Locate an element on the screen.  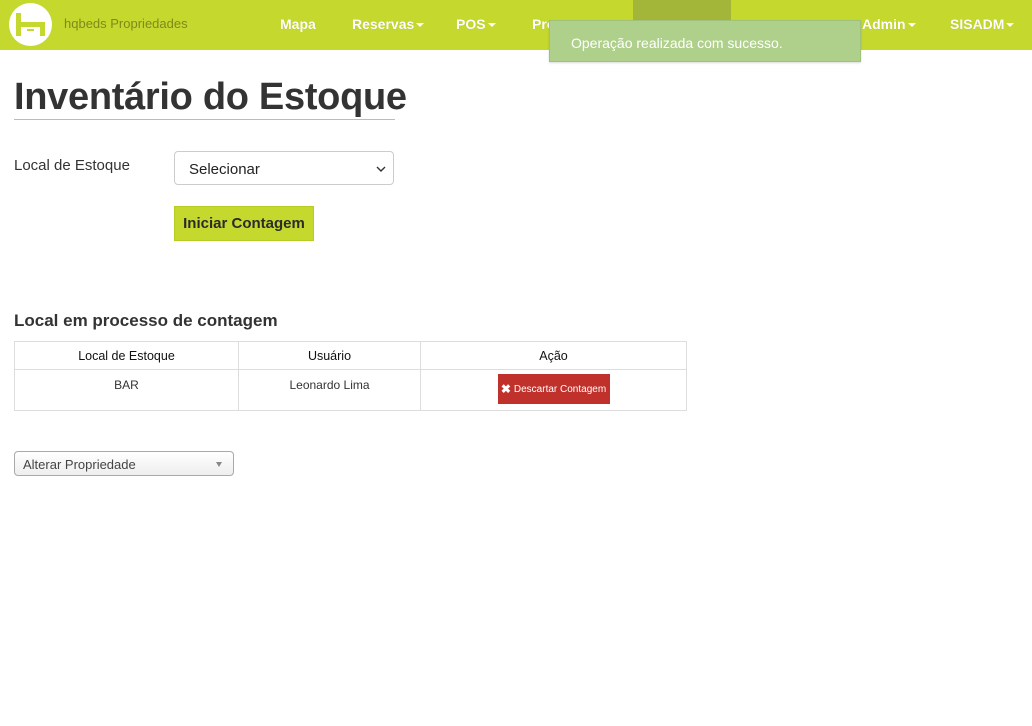
nav-item-reservas: Reservas is located at coordinates (388, 24).